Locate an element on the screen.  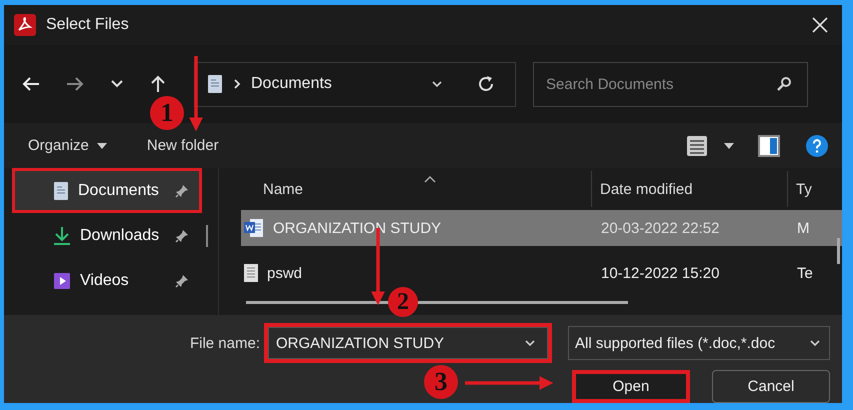
sidebar-item: Videos is located at coordinates (107, 280).